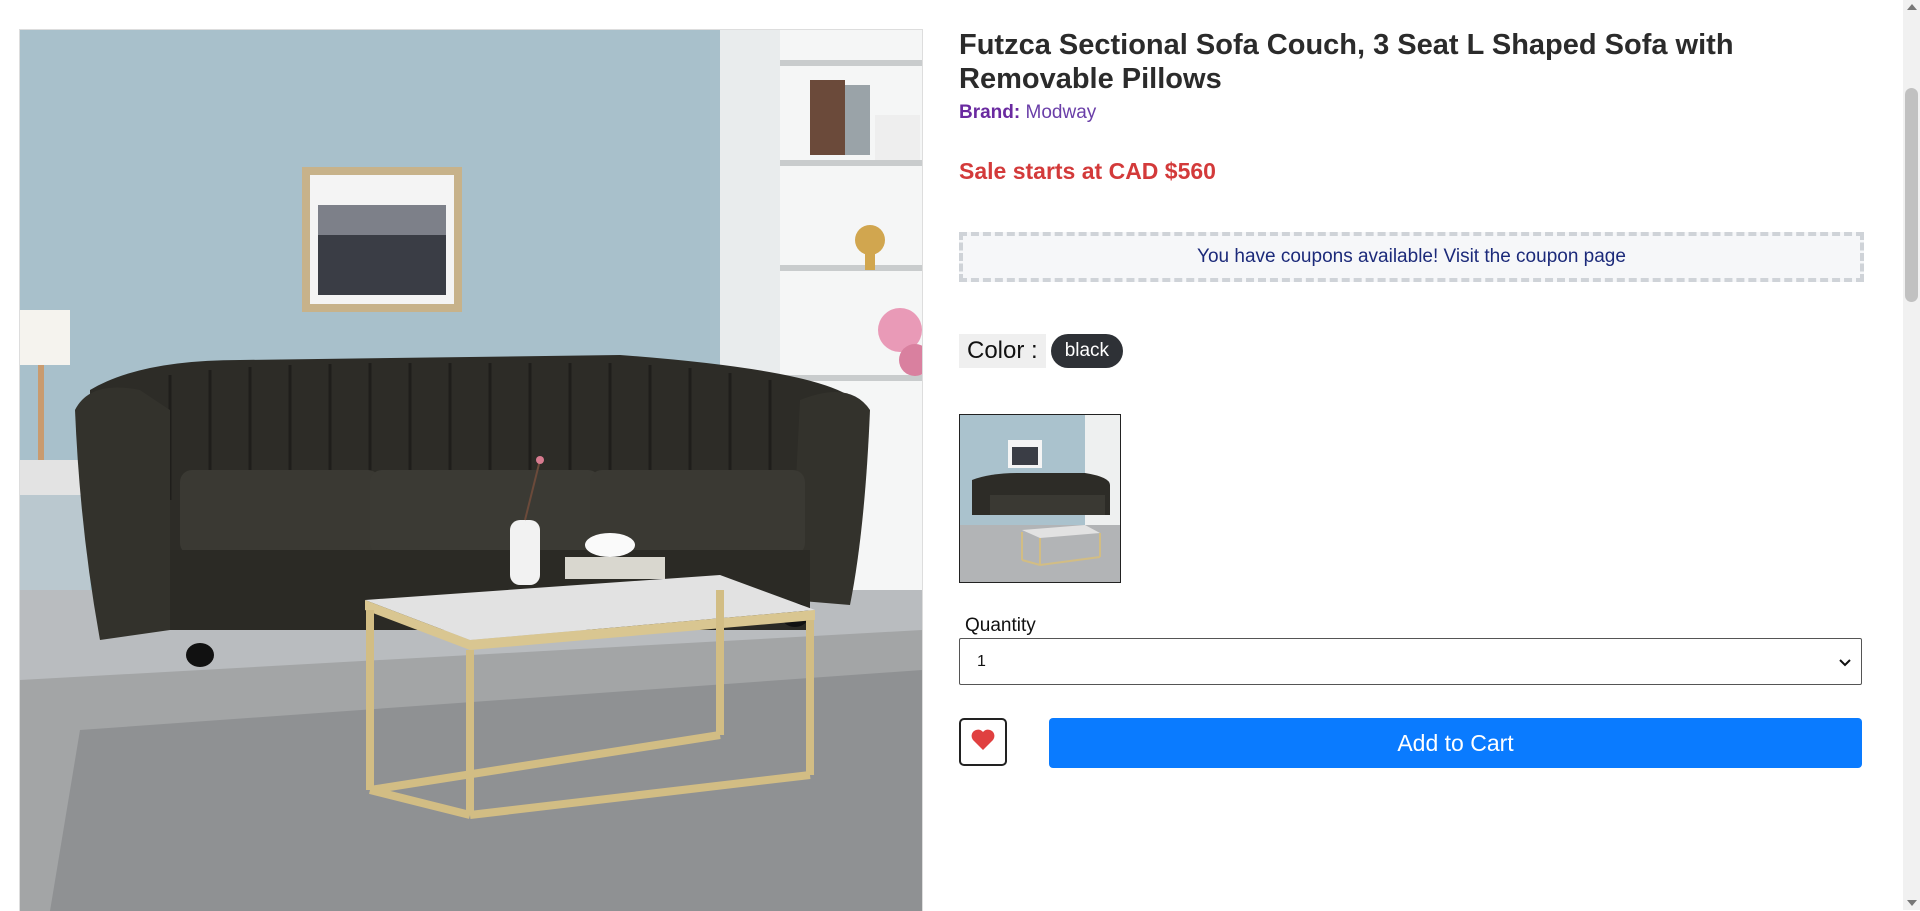 This screenshot has height=911, width=1920. What do you see at coordinates (1845, 662) in the screenshot?
I see `chevron-down-icon` at bounding box center [1845, 662].